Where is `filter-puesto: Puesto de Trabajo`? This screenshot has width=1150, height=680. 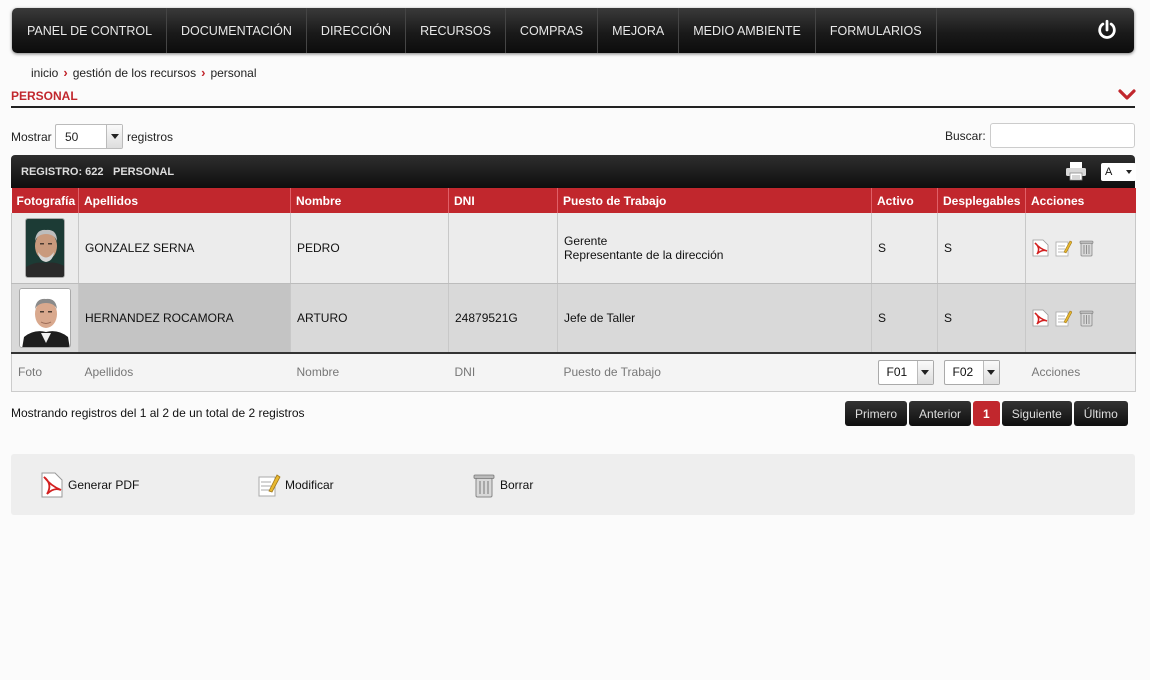
filter-puesto: Puesto de Trabajo is located at coordinates (714, 372).